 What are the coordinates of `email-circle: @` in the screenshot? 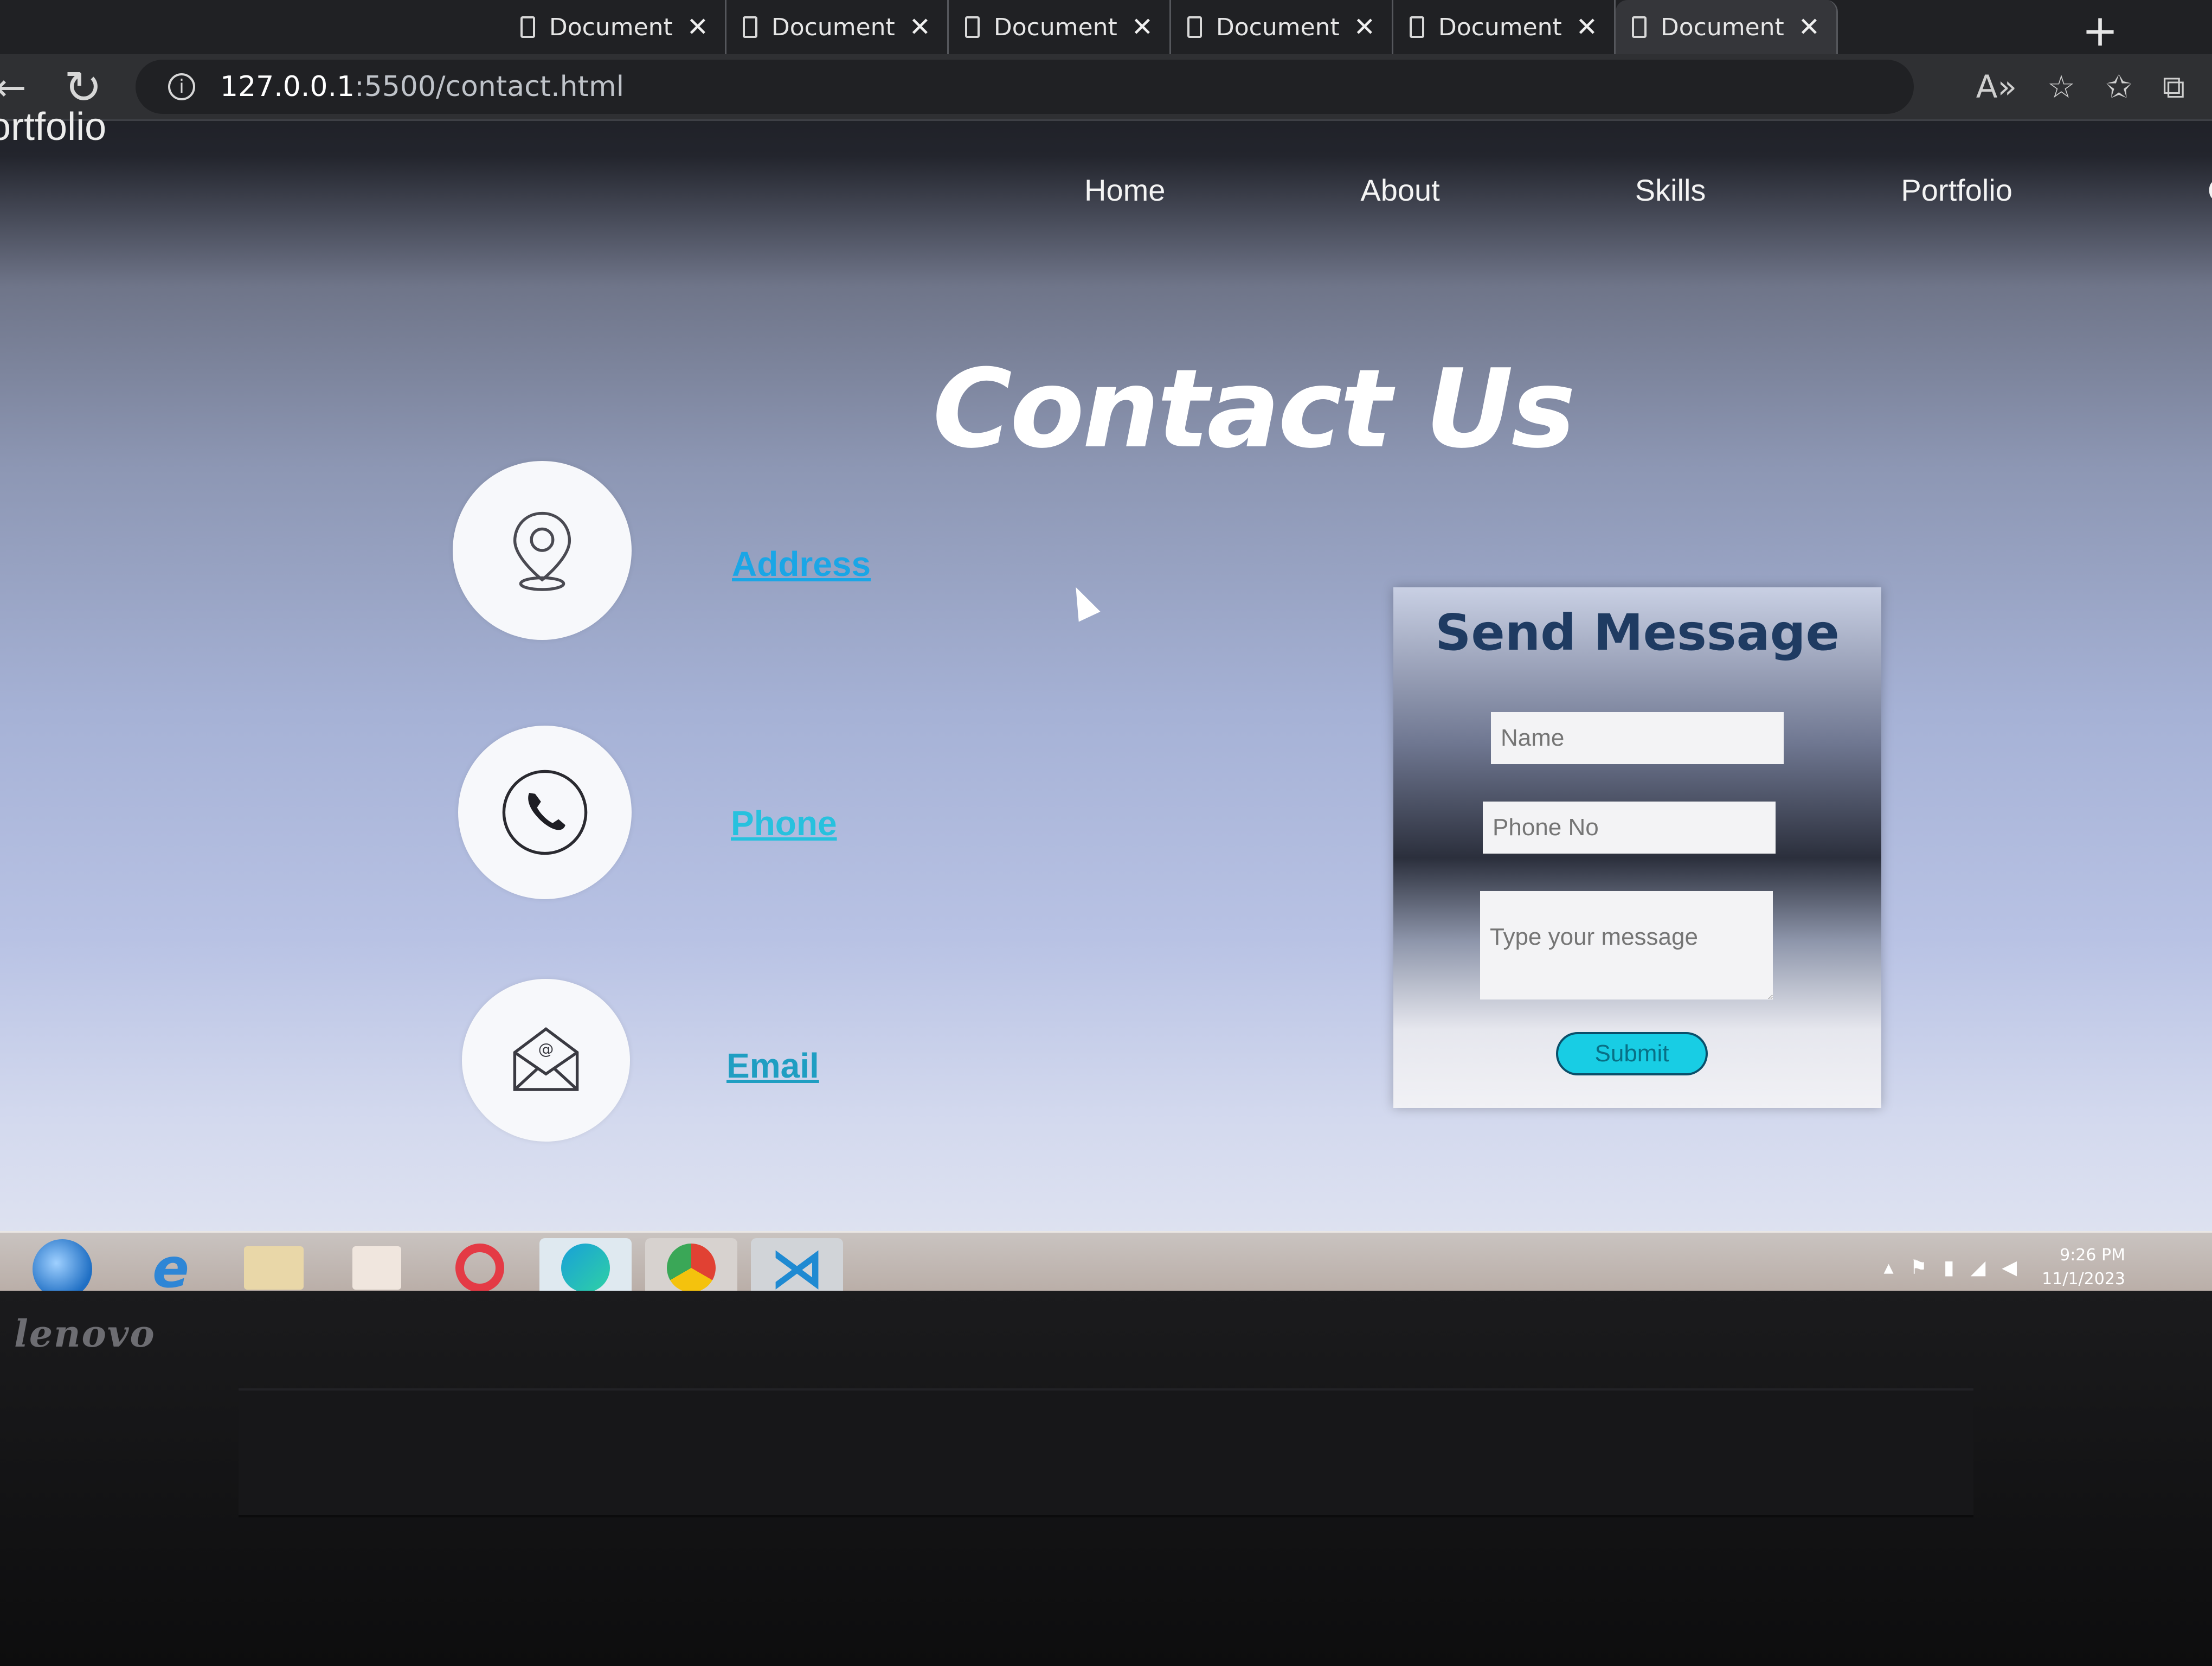 It's located at (546, 1060).